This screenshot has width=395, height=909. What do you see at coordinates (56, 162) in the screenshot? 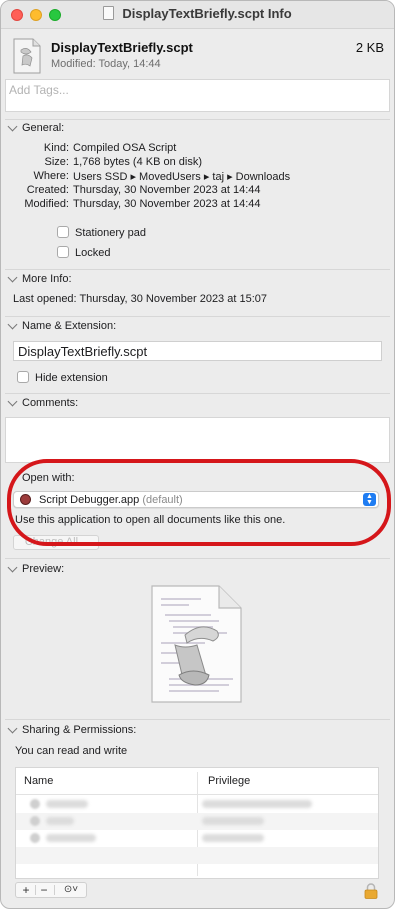
I see `info-key: Size:` at bounding box center [56, 162].